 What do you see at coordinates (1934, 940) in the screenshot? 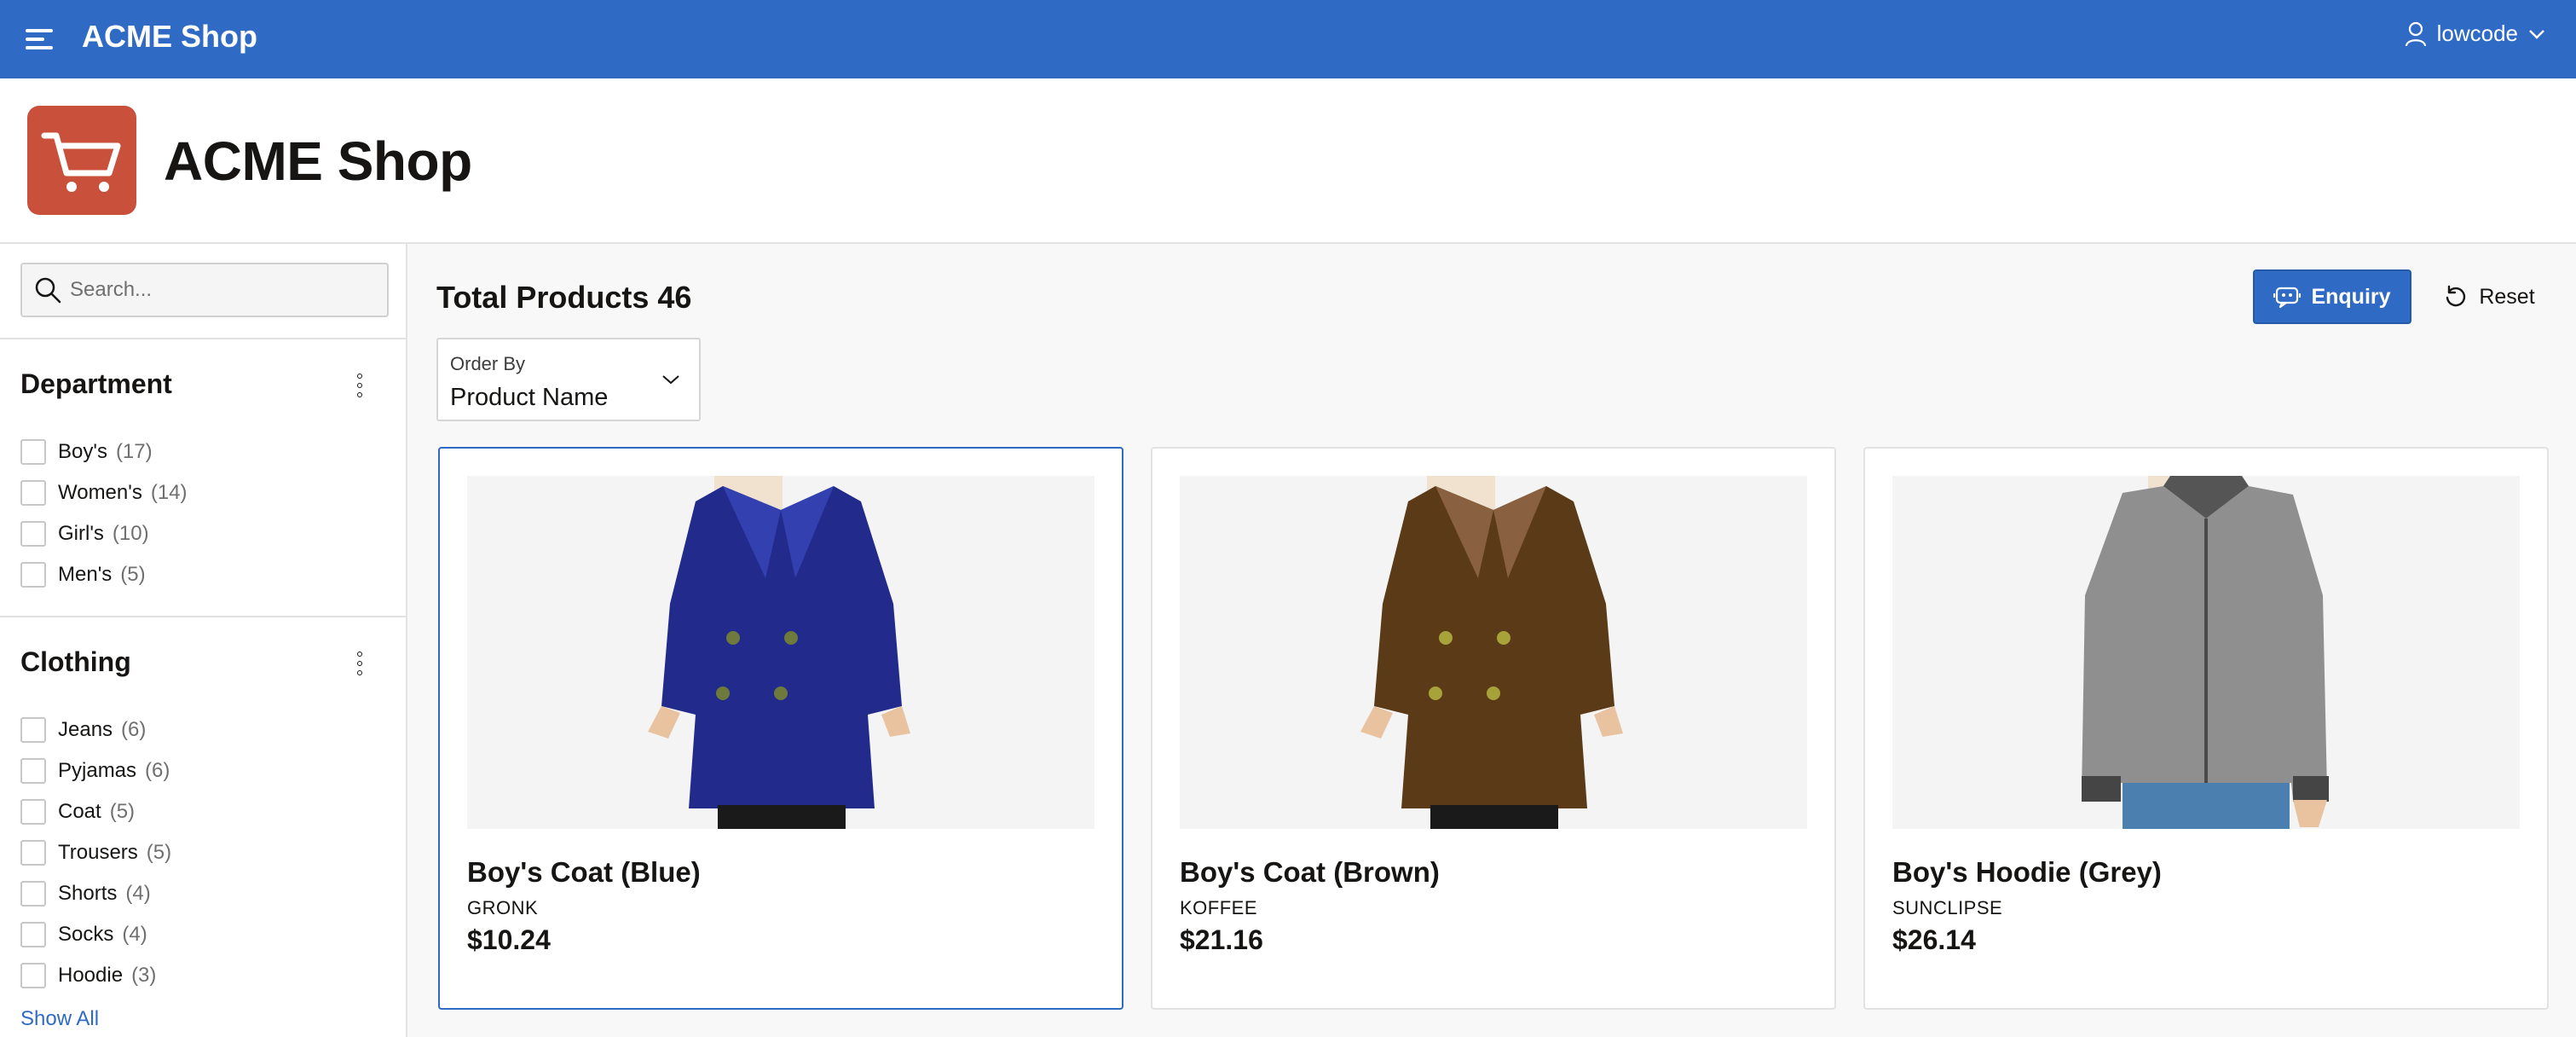
I see `product-price: $26.14` at bounding box center [1934, 940].